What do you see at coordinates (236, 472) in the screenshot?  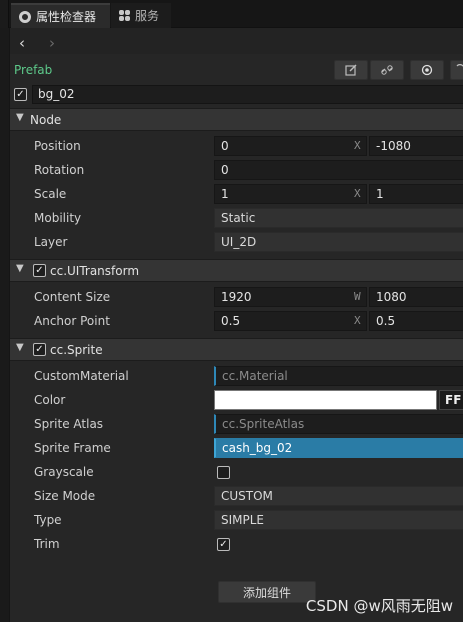 I see `prop-grayscale: Grayscale` at bounding box center [236, 472].